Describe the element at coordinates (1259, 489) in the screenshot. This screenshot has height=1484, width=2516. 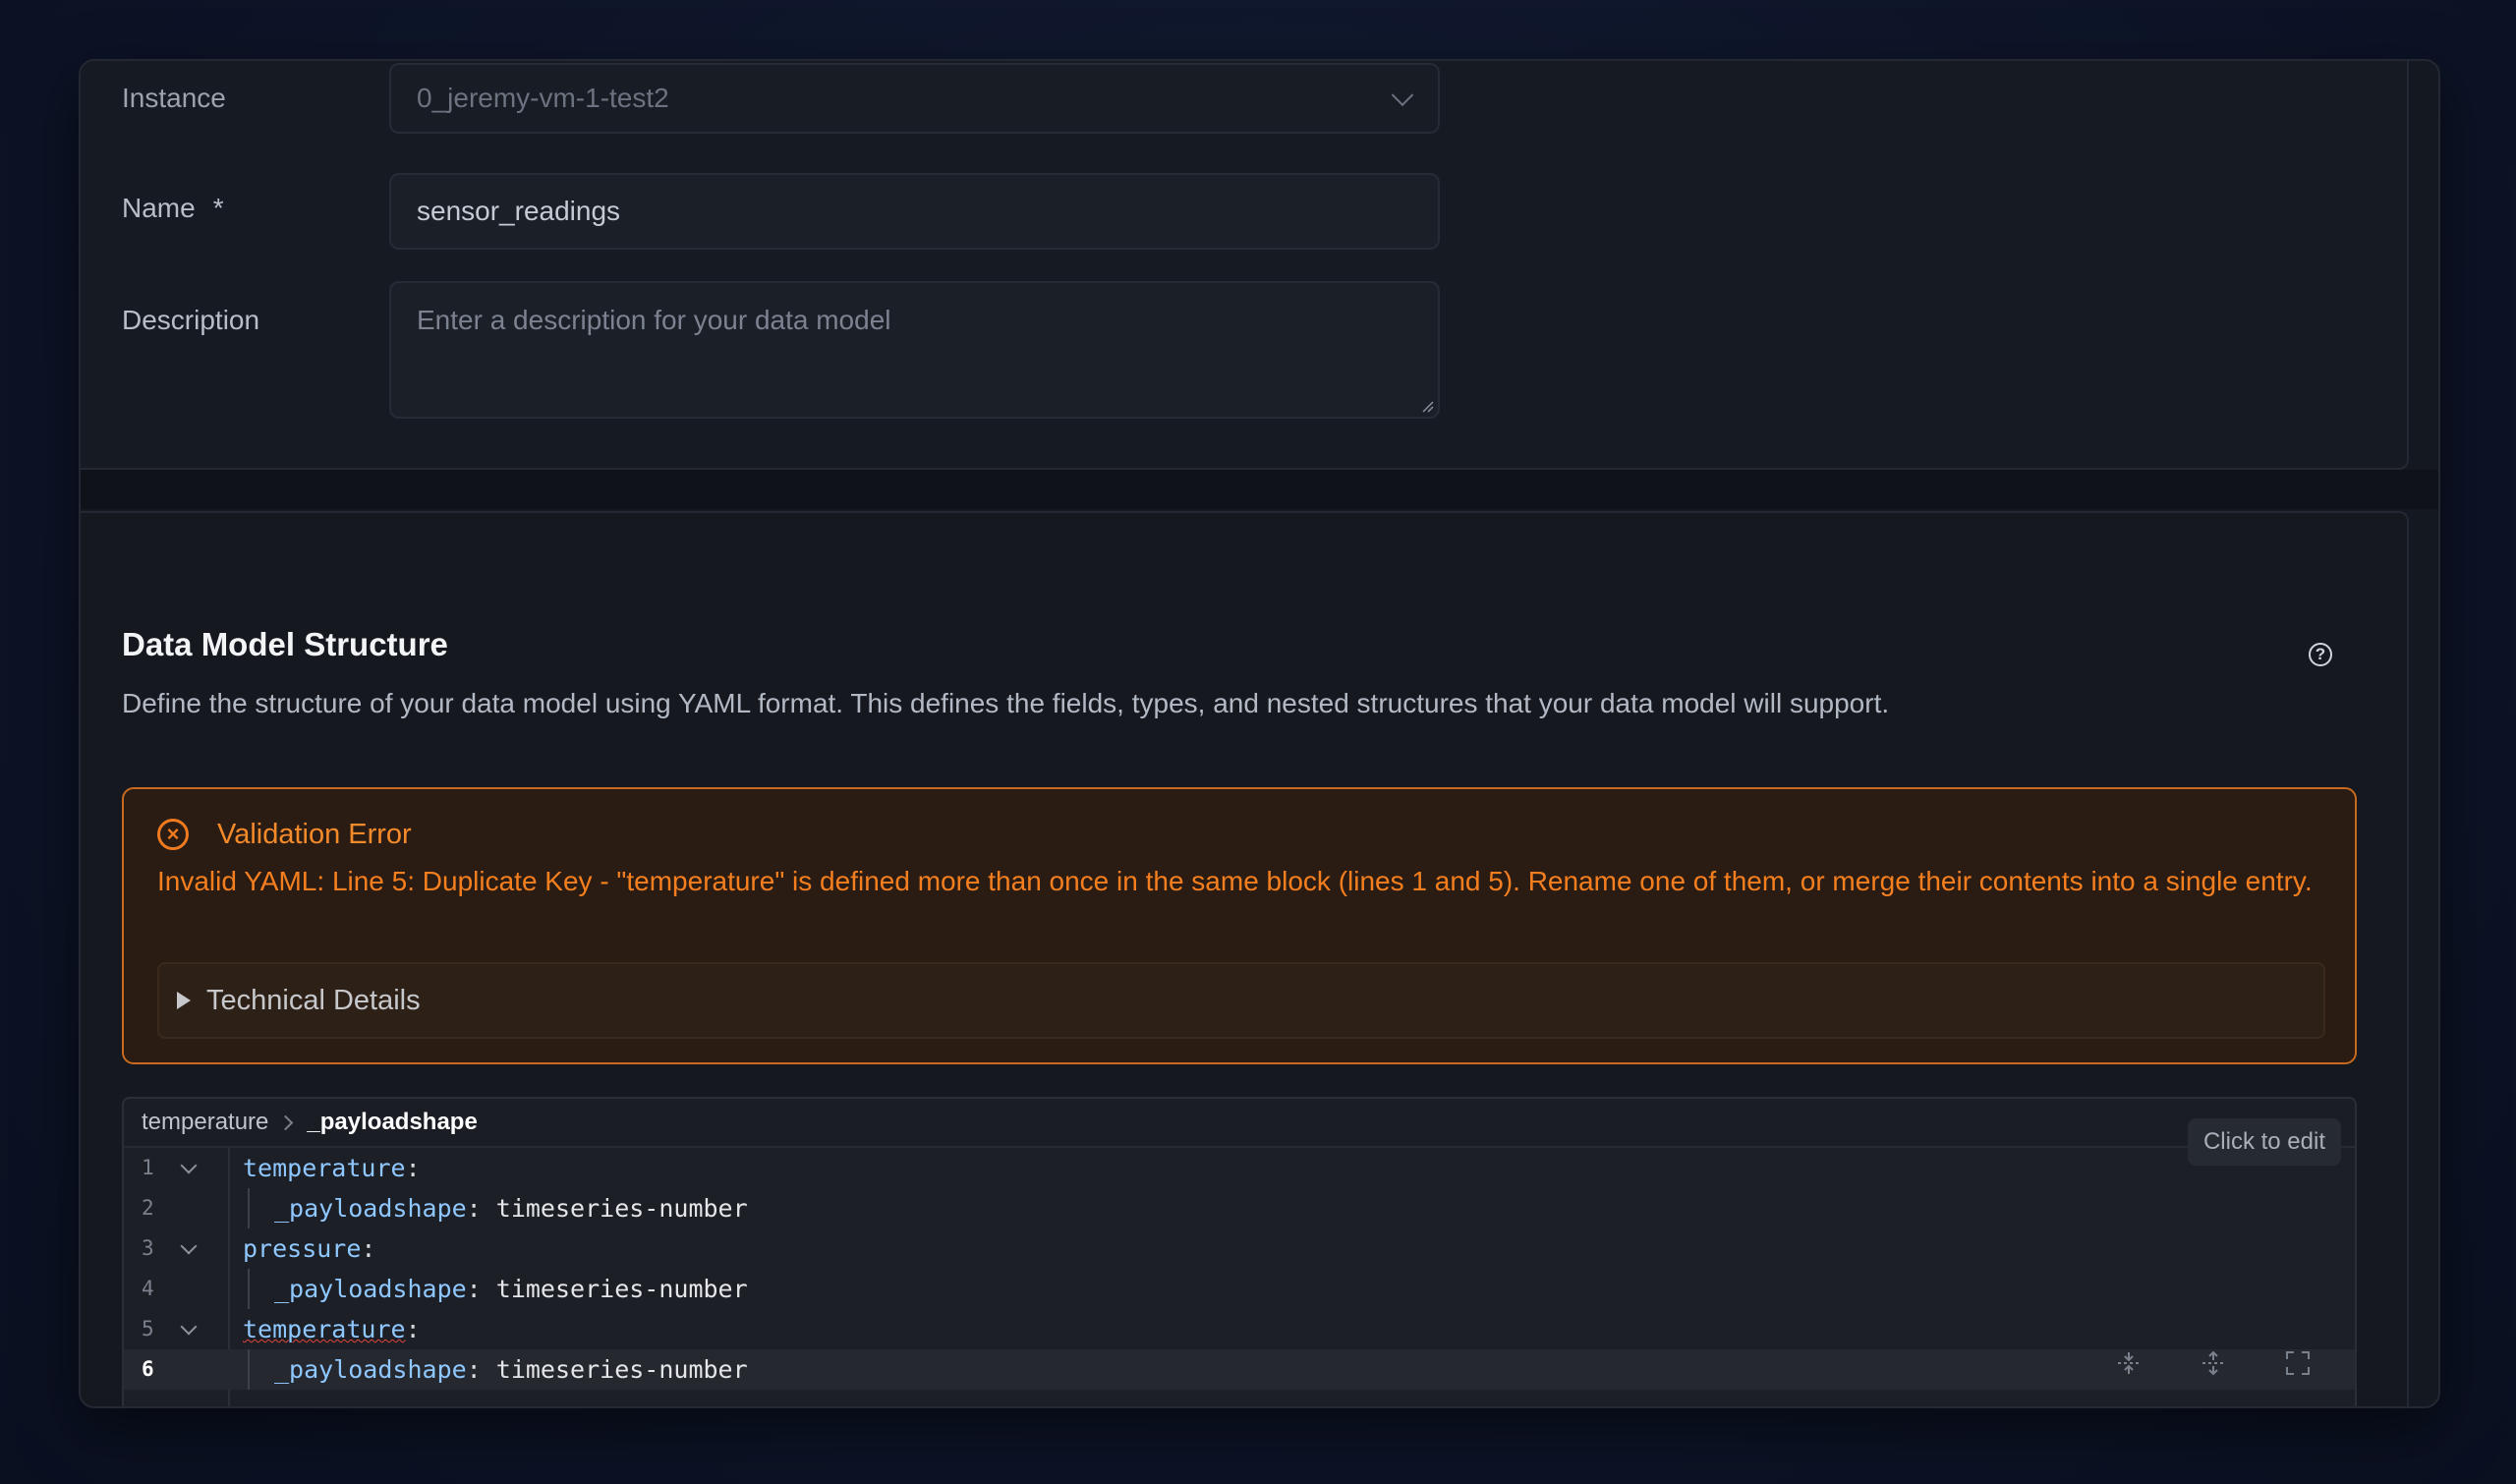
I see `section-divider` at that location.